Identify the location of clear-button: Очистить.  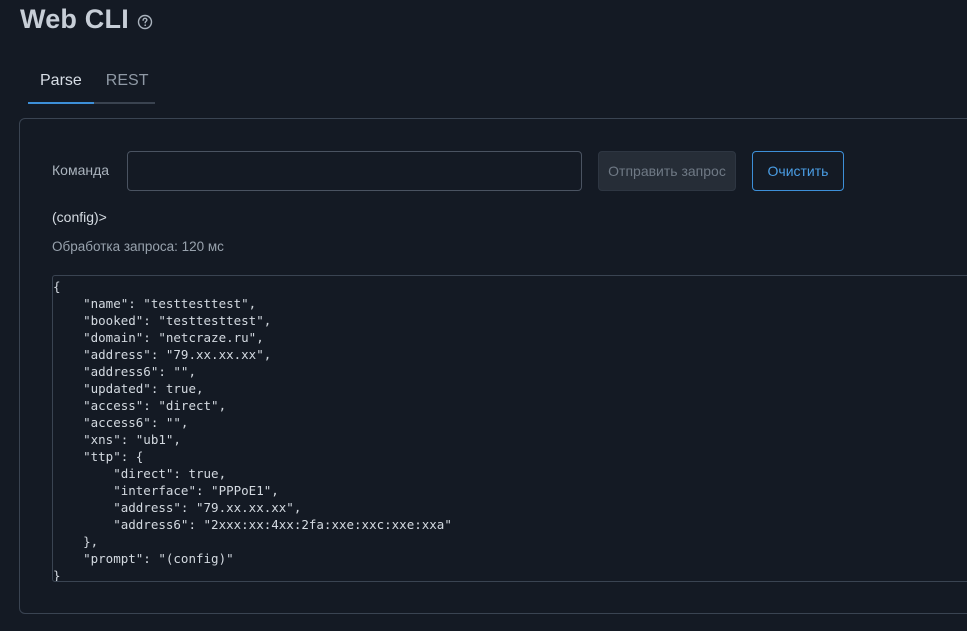
(798, 171).